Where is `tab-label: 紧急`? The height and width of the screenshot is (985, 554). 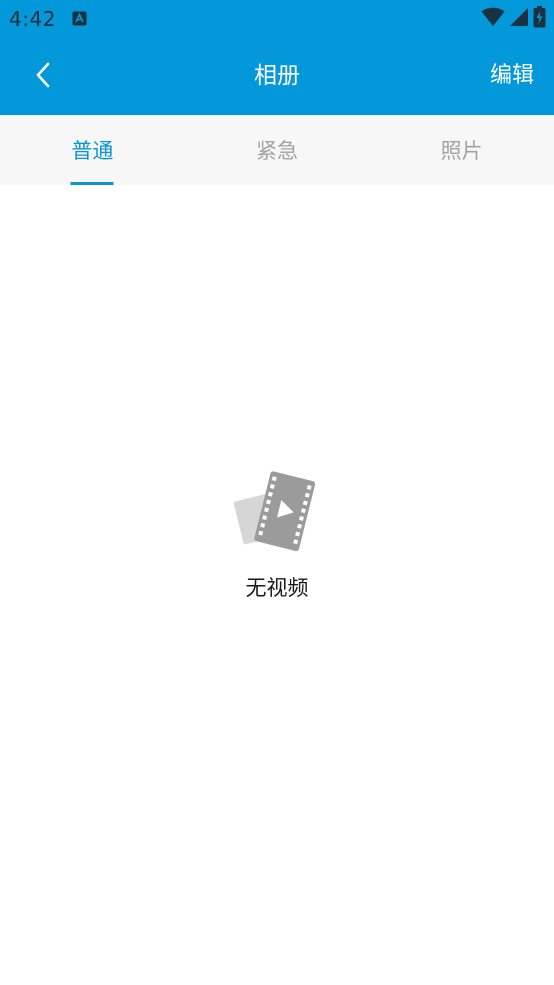
tab-label: 紧急 is located at coordinates (277, 151).